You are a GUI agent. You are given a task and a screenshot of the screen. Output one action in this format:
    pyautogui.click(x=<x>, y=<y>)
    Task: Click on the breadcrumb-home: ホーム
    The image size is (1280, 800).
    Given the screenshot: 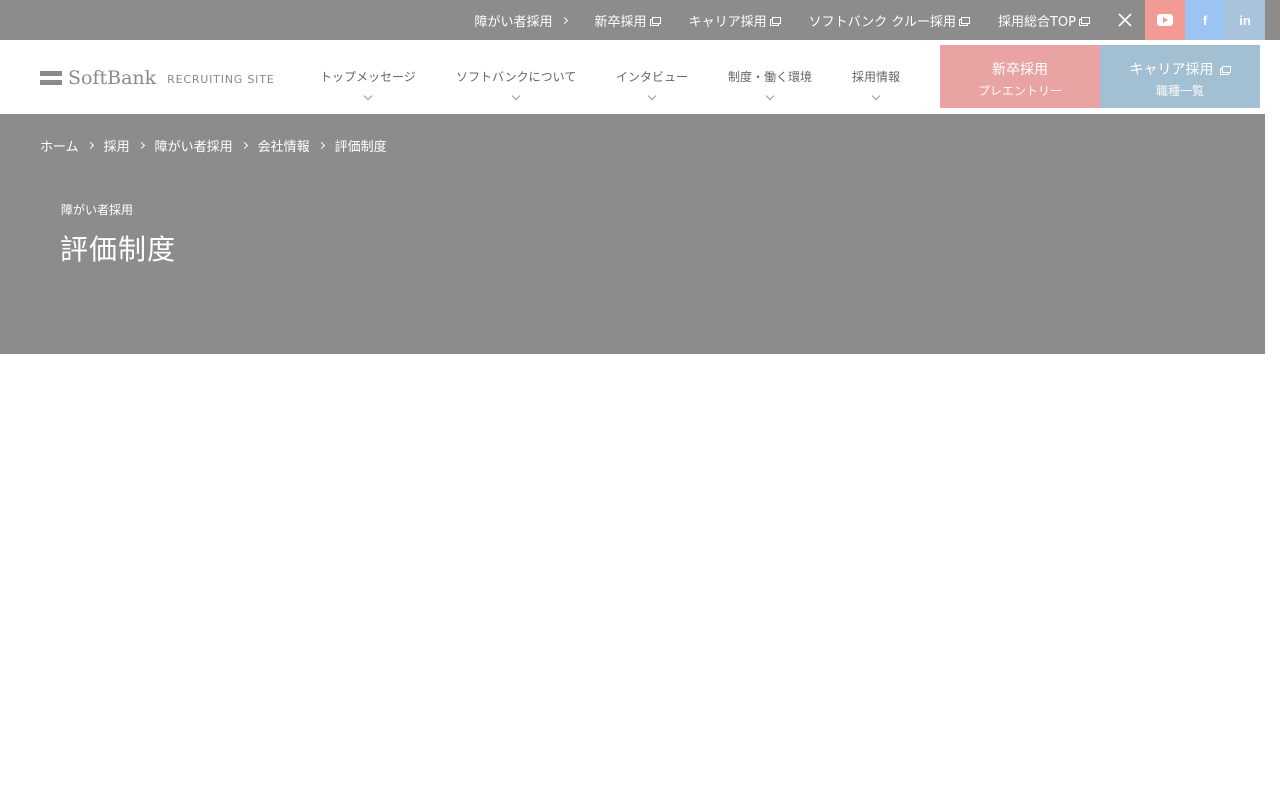 What is the action you would take?
    pyautogui.click(x=59, y=145)
    